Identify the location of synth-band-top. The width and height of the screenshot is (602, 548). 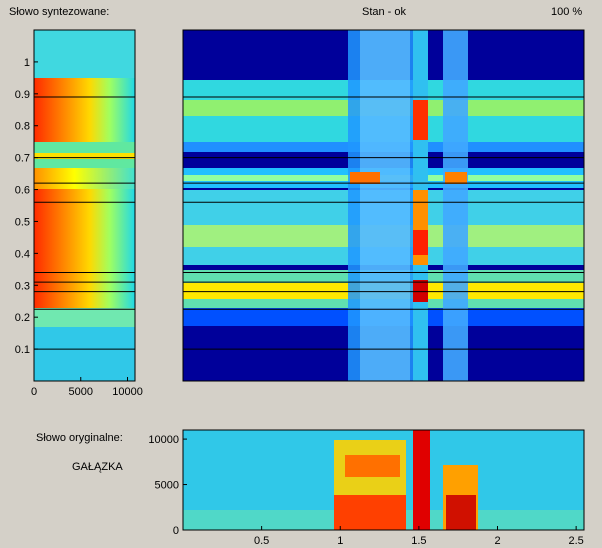
(84, 54).